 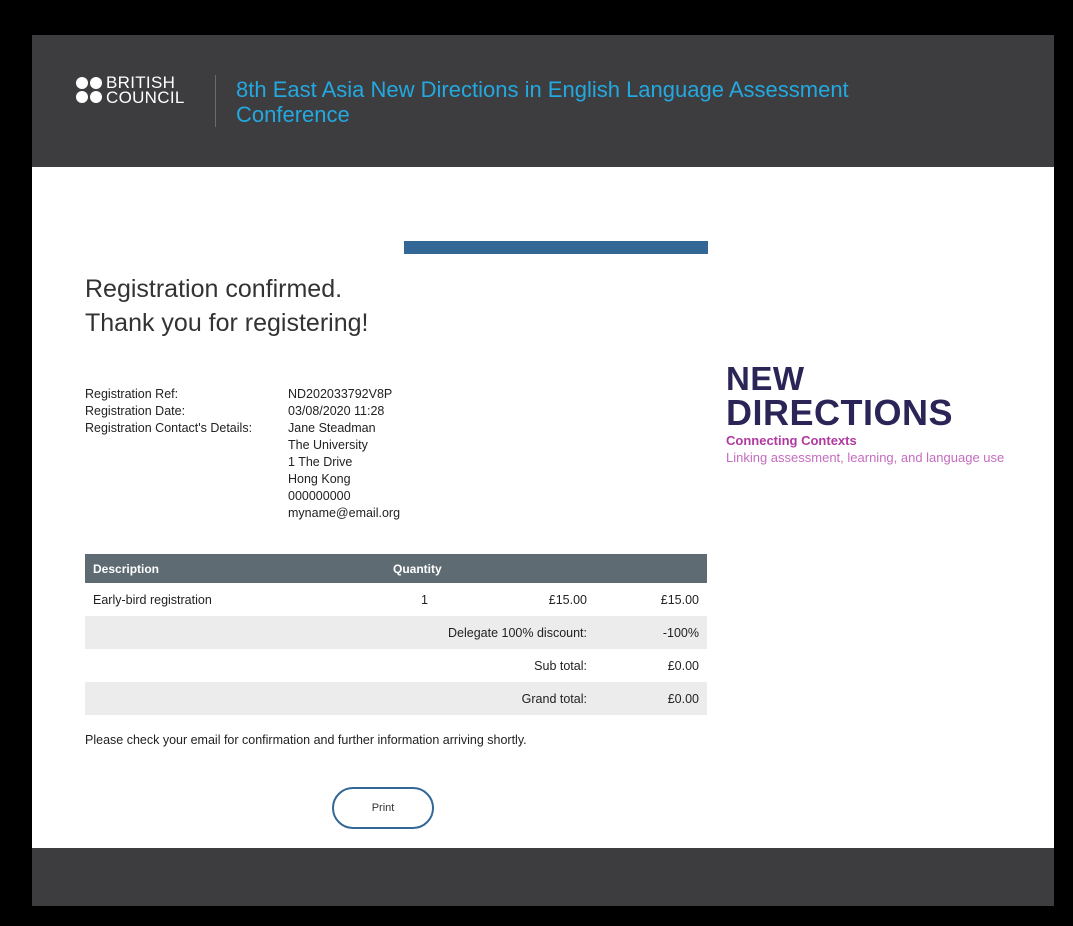 What do you see at coordinates (432, 568) in the screenshot?
I see `header-quantity: Quantity` at bounding box center [432, 568].